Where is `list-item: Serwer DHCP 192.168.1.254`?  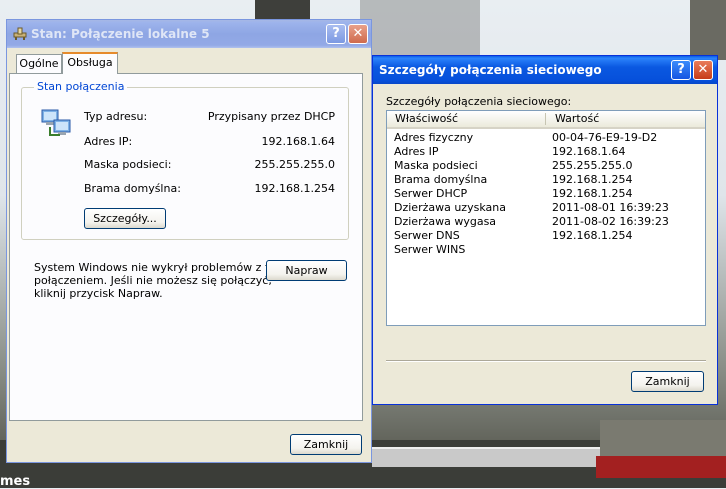 list-item: Serwer DHCP 192.168.1.254 is located at coordinates (546, 194).